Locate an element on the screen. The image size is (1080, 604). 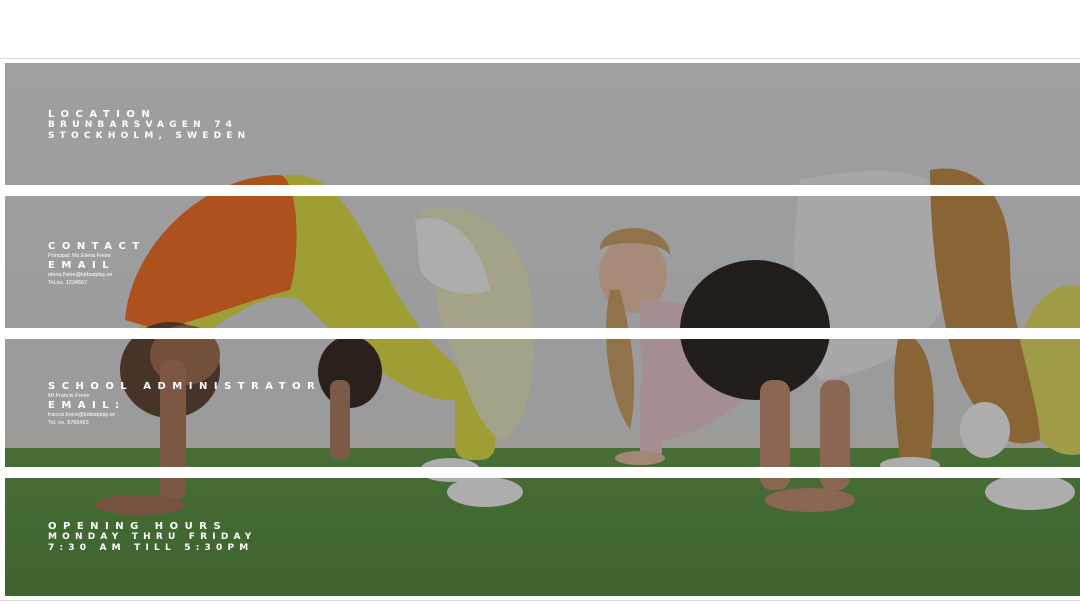
principal-email: elena.freire@kidsatplay.se is located at coordinates (97, 275).